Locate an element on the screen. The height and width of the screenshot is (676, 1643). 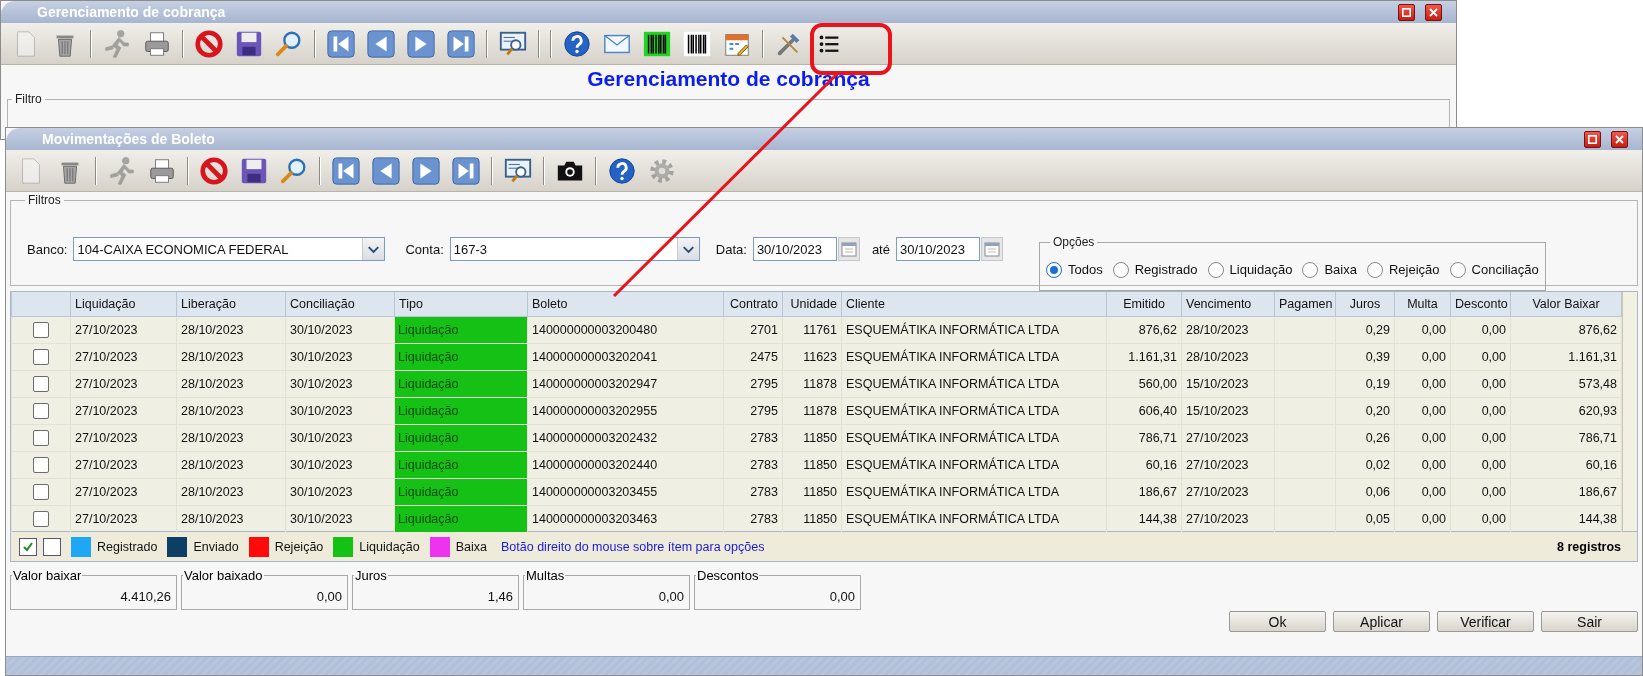
panel-legend: Filtros is located at coordinates (44, 200).